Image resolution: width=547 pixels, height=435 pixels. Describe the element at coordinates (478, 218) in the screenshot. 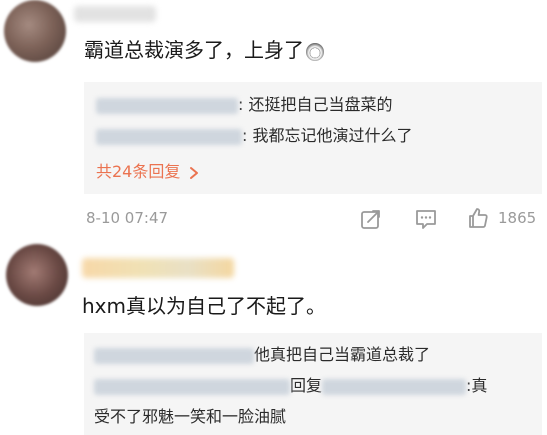

I see `thumbs-up-icon` at that location.